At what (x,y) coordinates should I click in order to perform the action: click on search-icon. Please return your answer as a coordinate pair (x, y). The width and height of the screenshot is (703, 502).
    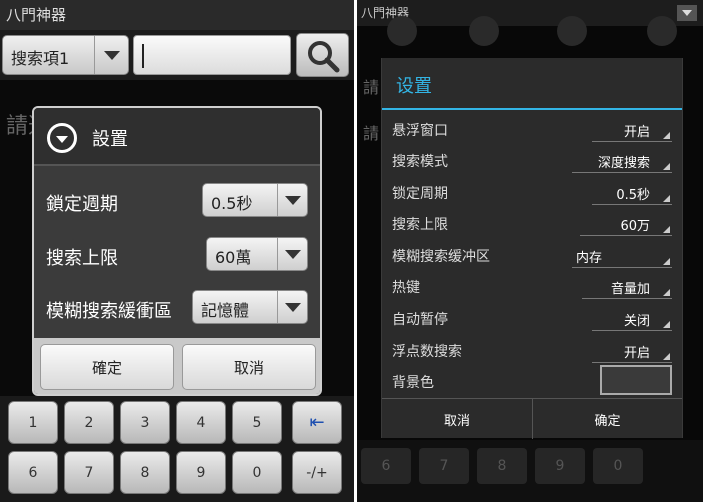
    Looking at the image, I should click on (324, 57).